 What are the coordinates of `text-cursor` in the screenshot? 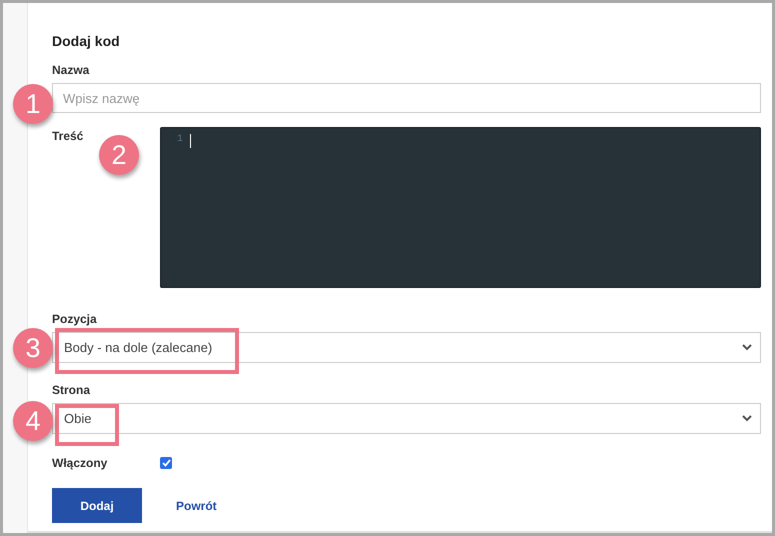 It's located at (190, 141).